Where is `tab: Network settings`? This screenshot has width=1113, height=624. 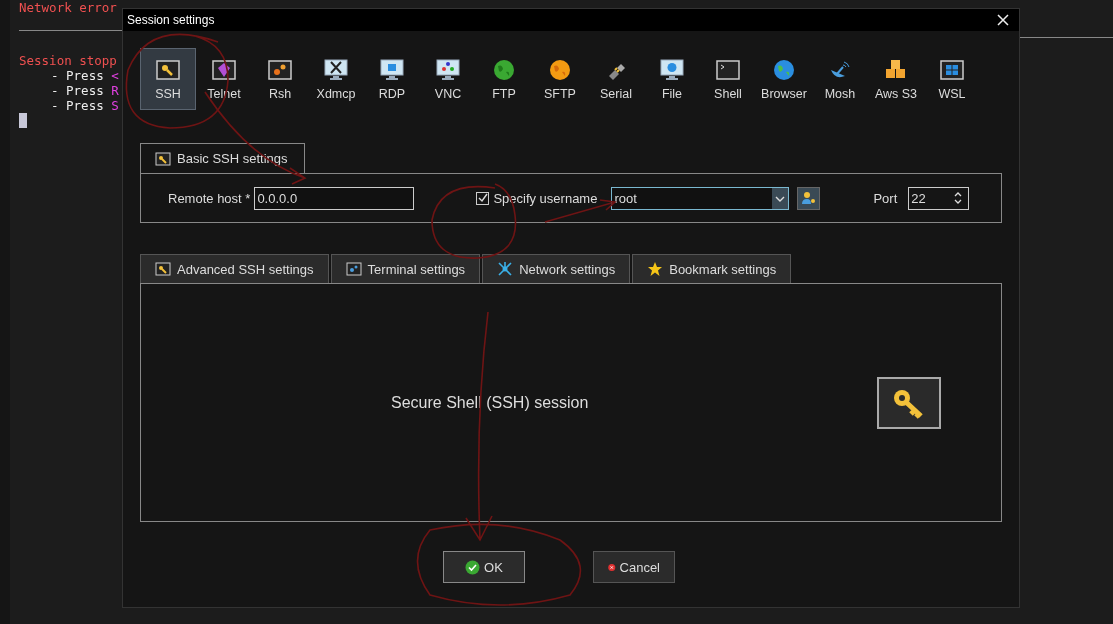 tab: Network settings is located at coordinates (556, 268).